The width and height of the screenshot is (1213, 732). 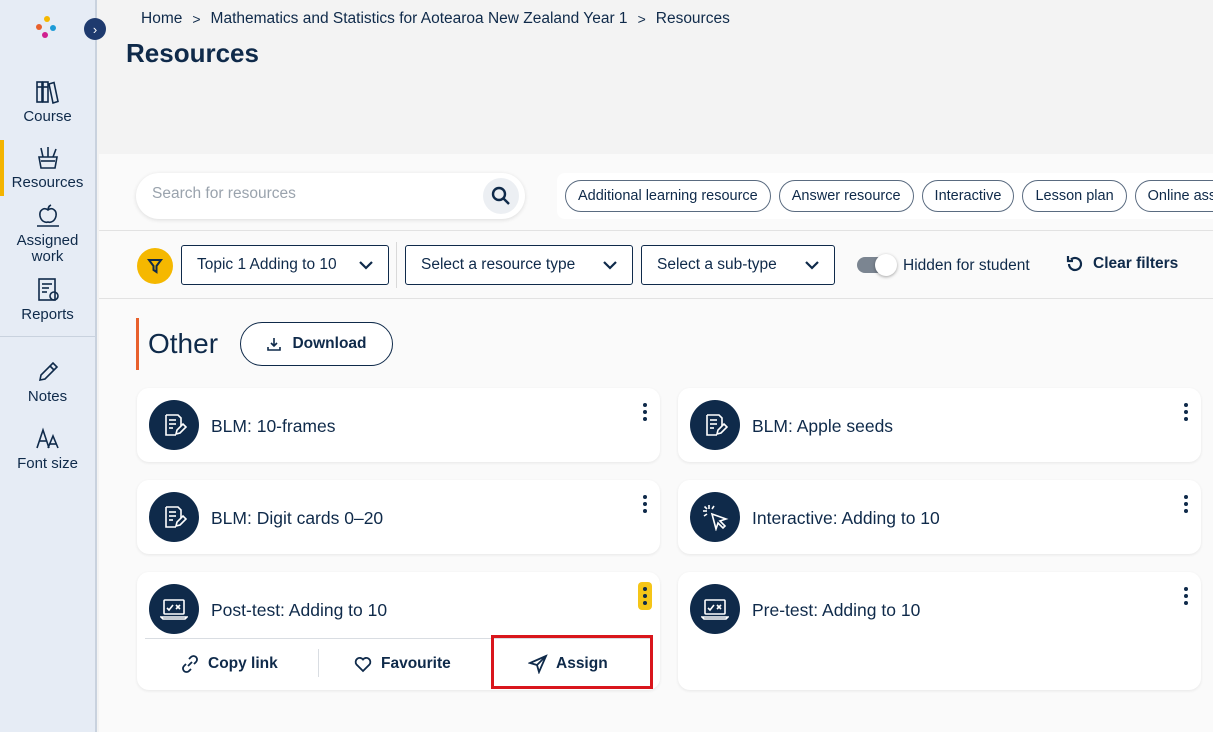 I want to click on resource-card: BLM: Apple seeds, so click(x=939, y=425).